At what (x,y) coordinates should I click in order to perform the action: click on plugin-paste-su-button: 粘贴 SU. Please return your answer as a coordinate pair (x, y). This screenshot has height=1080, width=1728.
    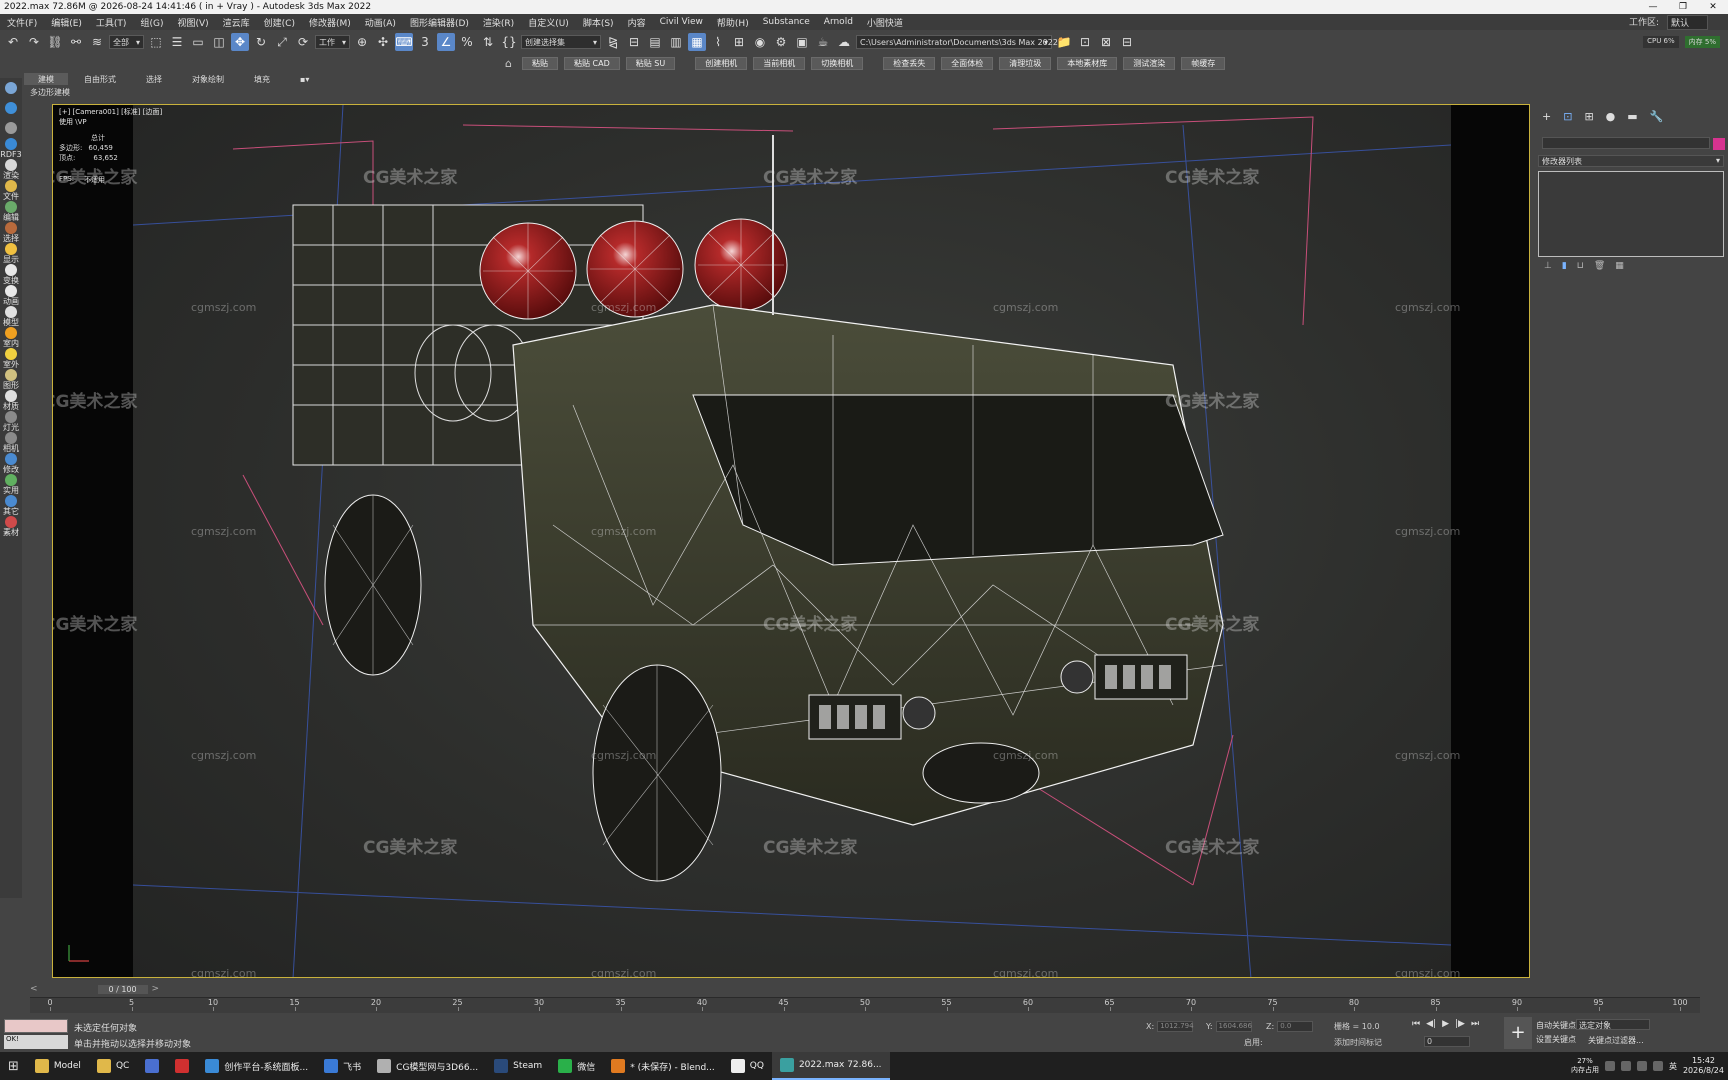
    Looking at the image, I should click on (650, 63).